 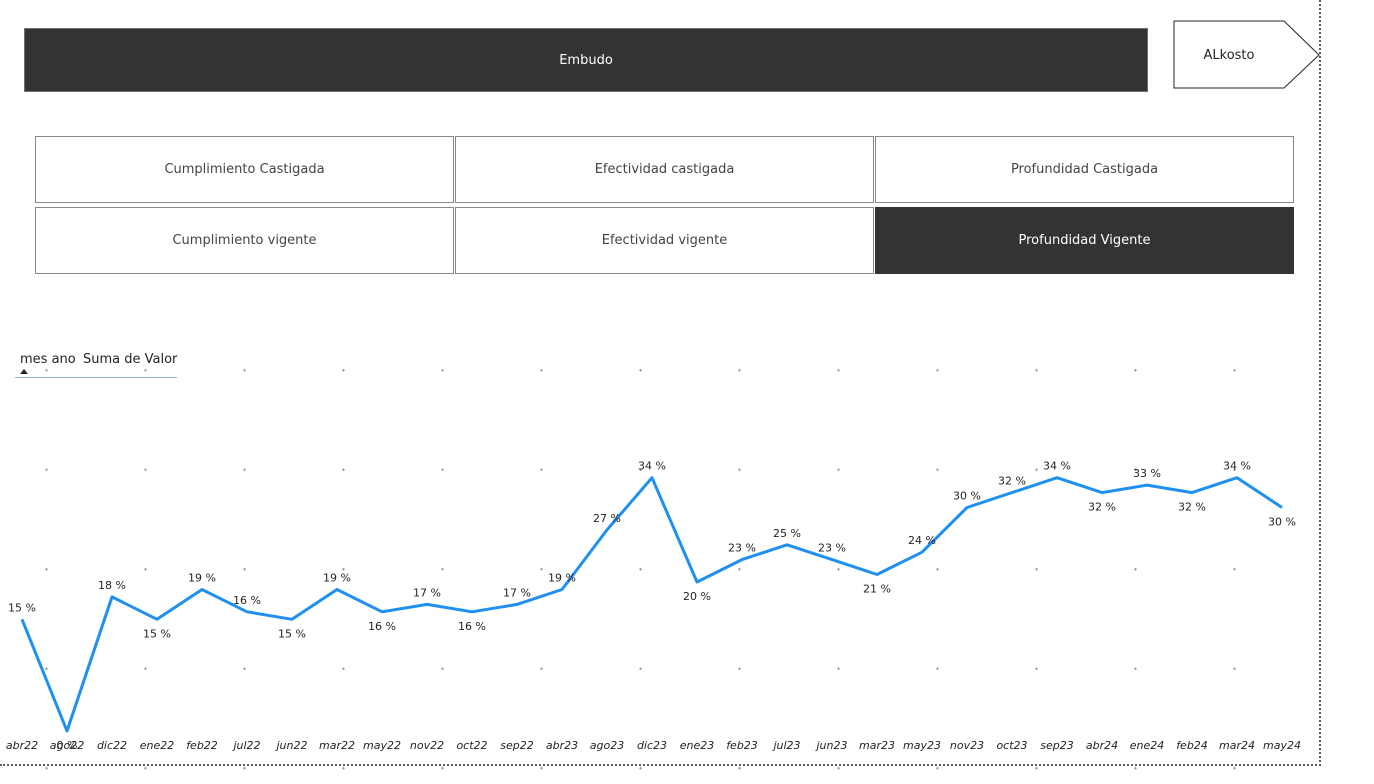 I want to click on x-axis-tick-label: jun23, so click(x=831, y=745).